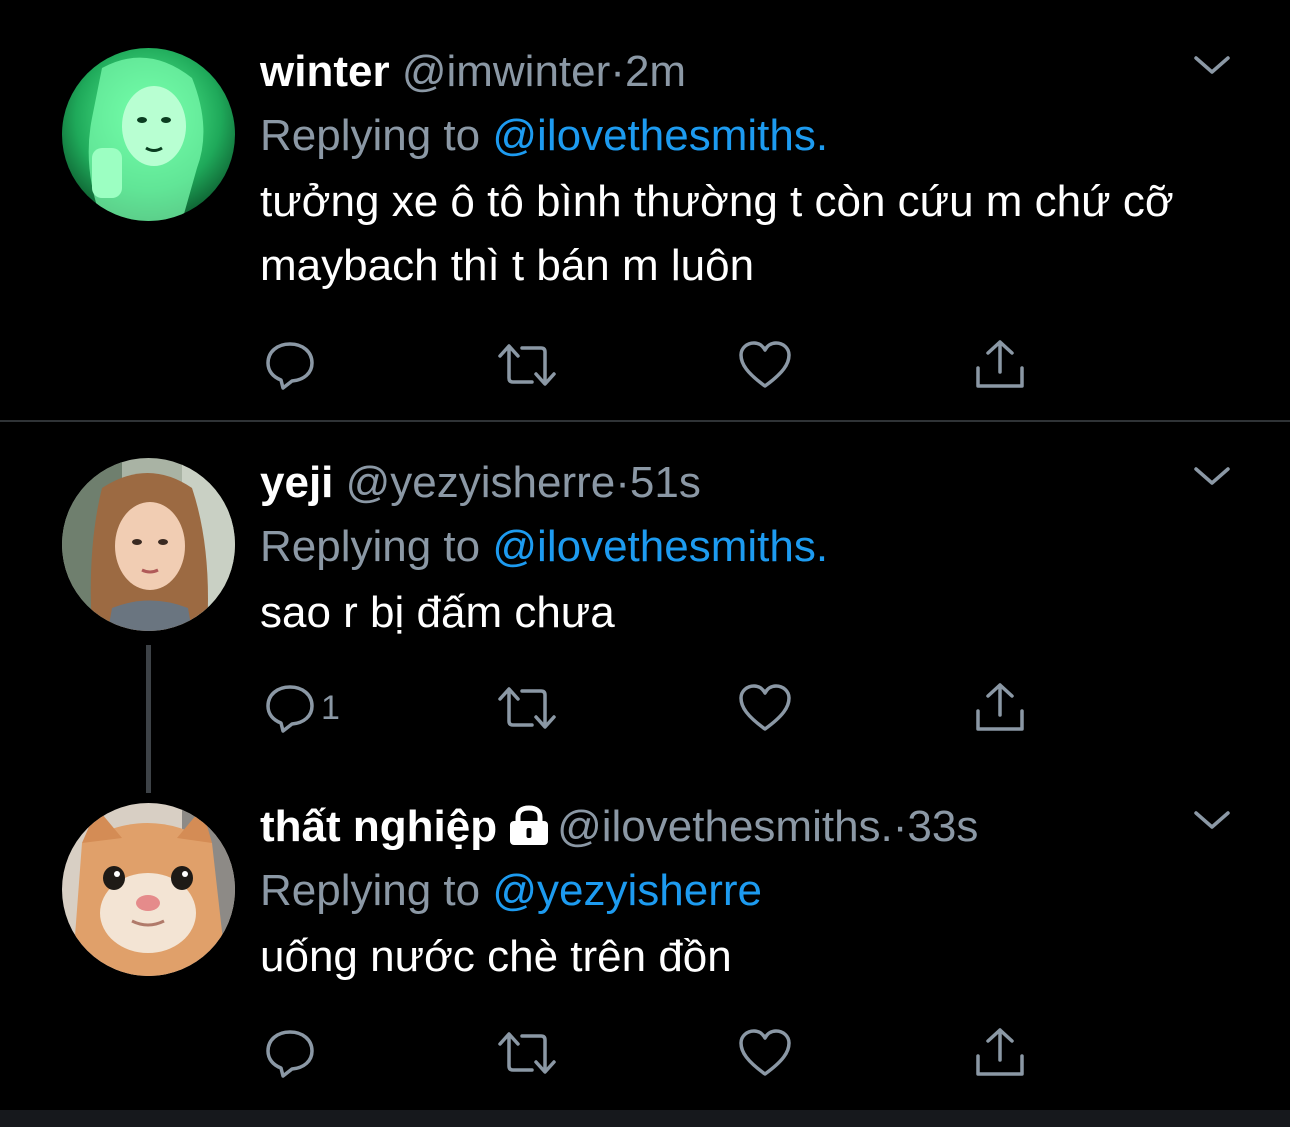 This screenshot has height=1127, width=1290. What do you see at coordinates (496, 956) in the screenshot?
I see `tweet-text: uống nước chè trên đồn` at bounding box center [496, 956].